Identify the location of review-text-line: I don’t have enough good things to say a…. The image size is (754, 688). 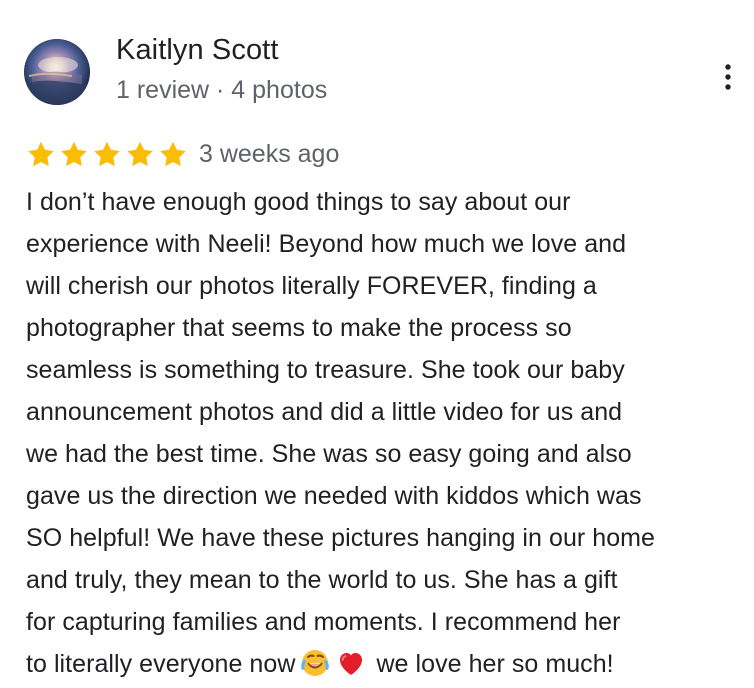
(298, 202).